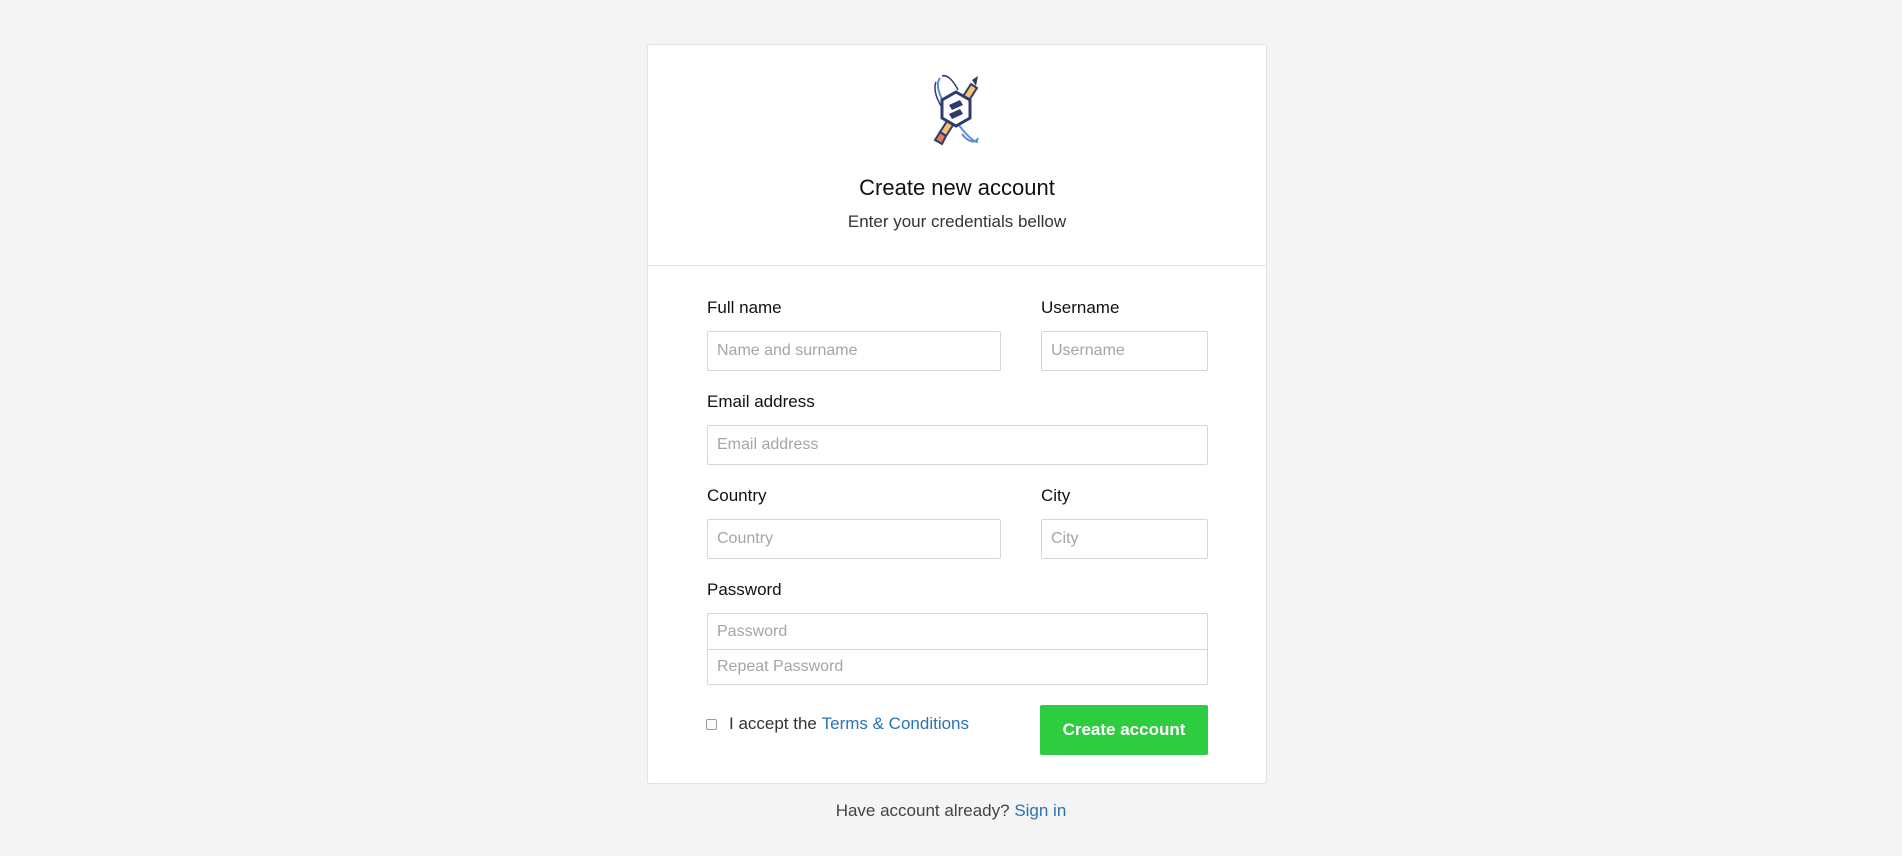  Describe the element at coordinates (1056, 495) in the screenshot. I see `city-label: City` at that location.